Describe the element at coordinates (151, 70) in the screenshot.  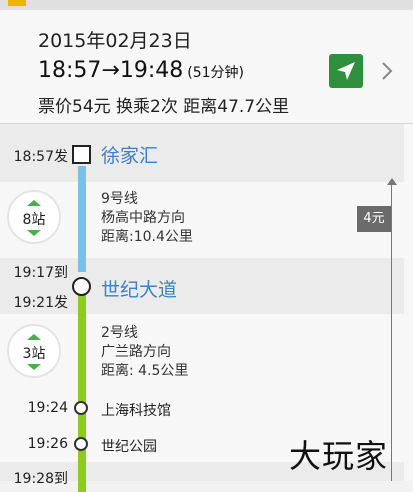
I see `arrive-time: 19:48` at that location.